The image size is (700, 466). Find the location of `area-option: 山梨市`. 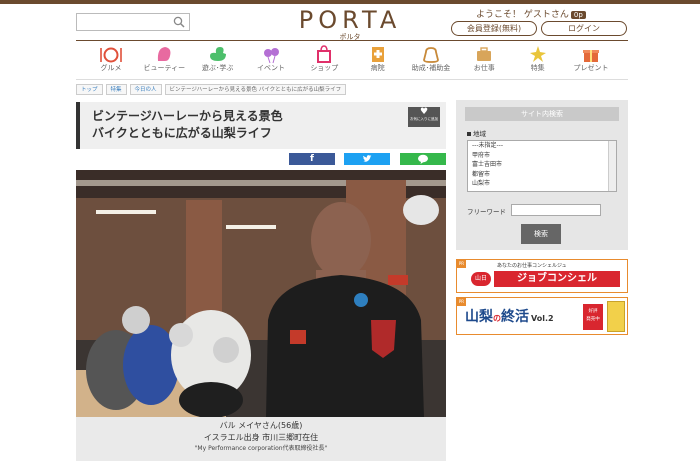

area-option: 山梨市 is located at coordinates (542, 184).